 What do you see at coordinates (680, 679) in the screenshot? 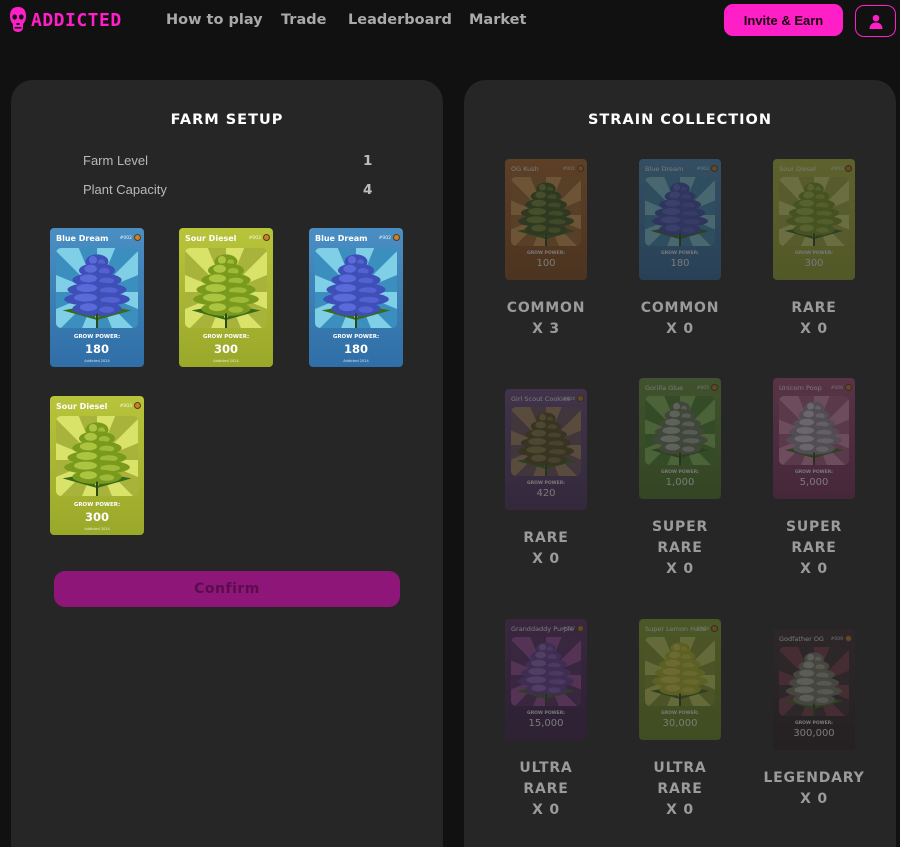
I see `strain-collection-card: Super Lemon Haze #008 GROW POWER: 30,000` at bounding box center [680, 679].